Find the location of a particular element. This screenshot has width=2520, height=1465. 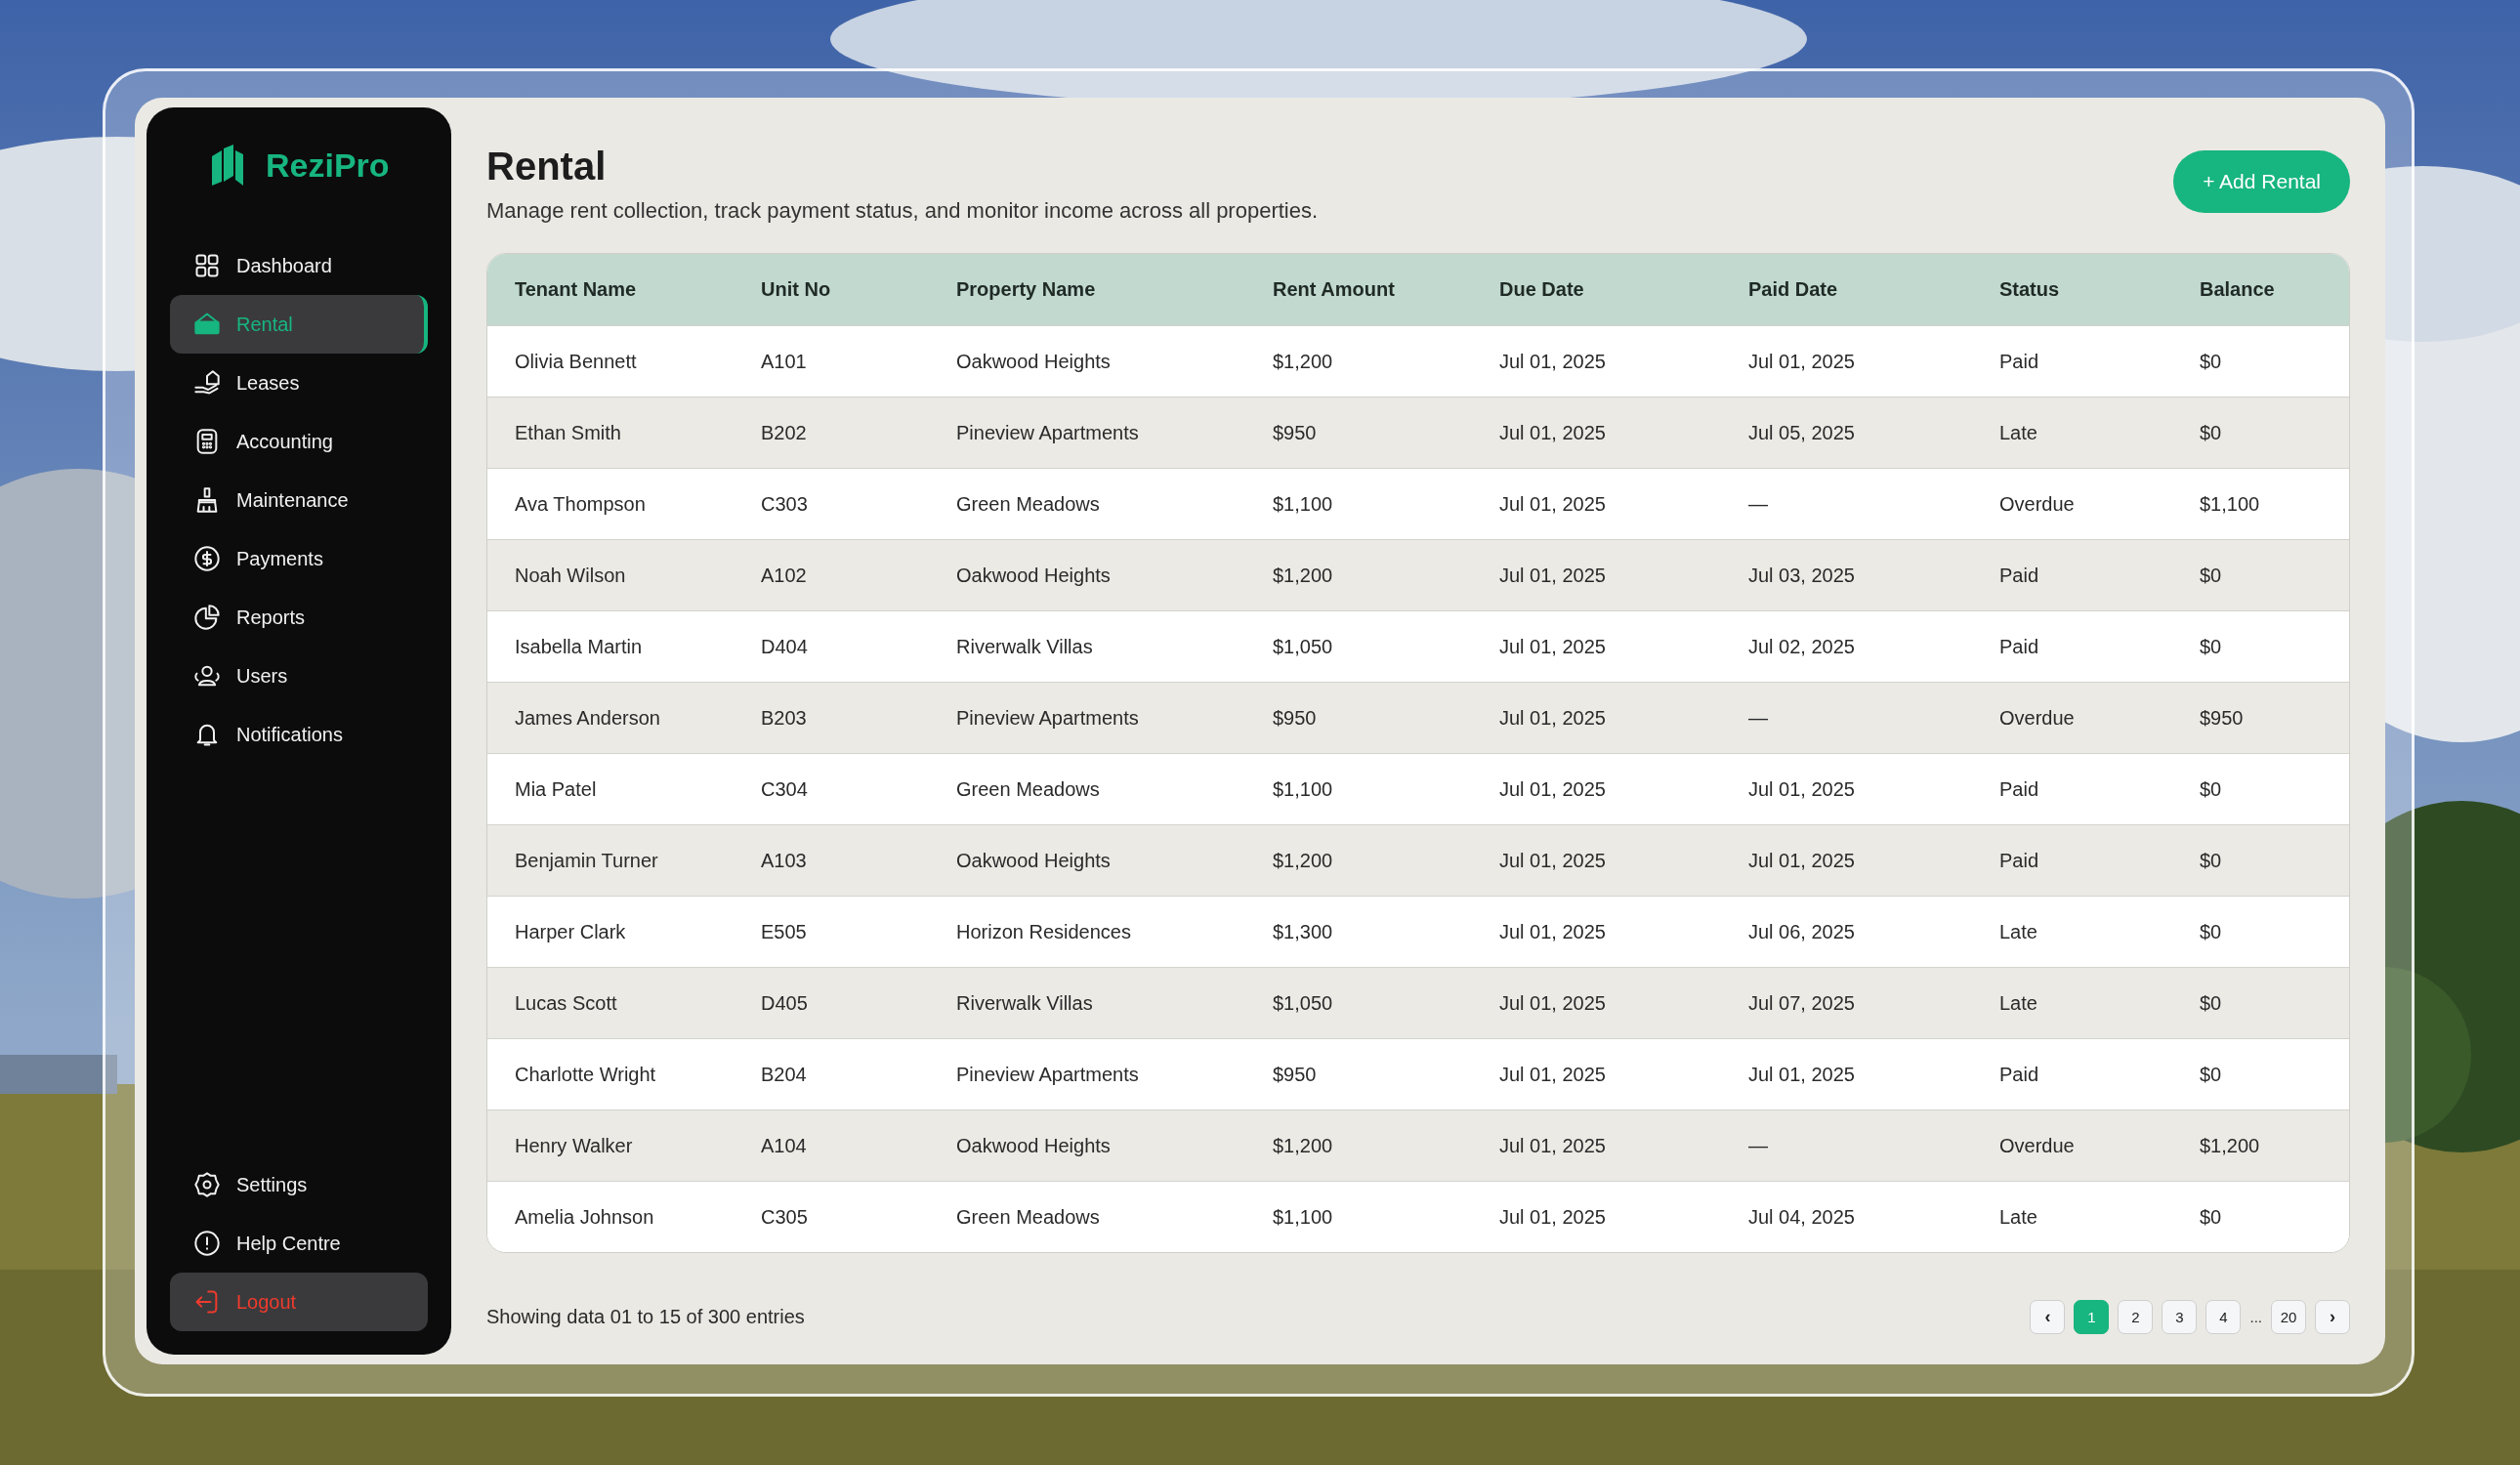

column-header: Rent Amount is located at coordinates (1334, 289).